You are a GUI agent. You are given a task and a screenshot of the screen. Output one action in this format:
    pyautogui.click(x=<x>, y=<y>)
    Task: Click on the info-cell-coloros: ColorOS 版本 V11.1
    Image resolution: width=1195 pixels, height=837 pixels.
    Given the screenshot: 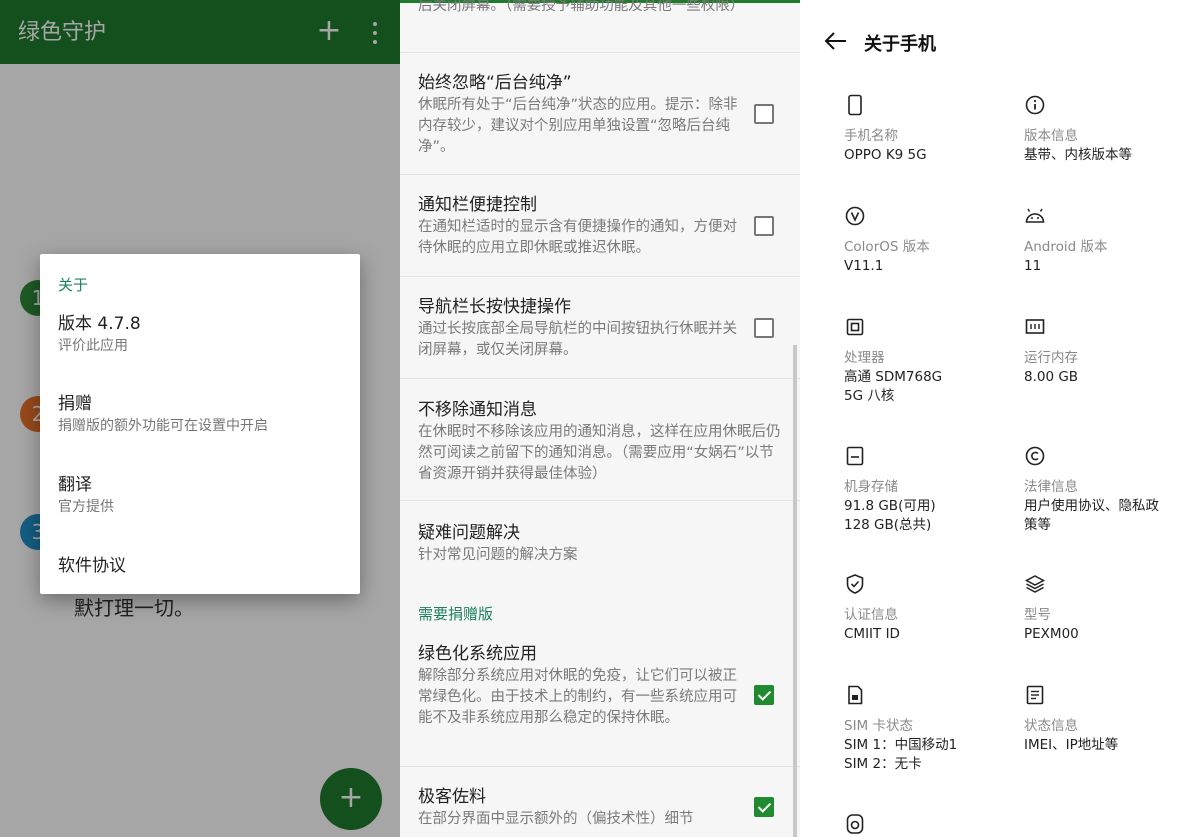 What is the action you would take?
    pyautogui.click(x=929, y=250)
    